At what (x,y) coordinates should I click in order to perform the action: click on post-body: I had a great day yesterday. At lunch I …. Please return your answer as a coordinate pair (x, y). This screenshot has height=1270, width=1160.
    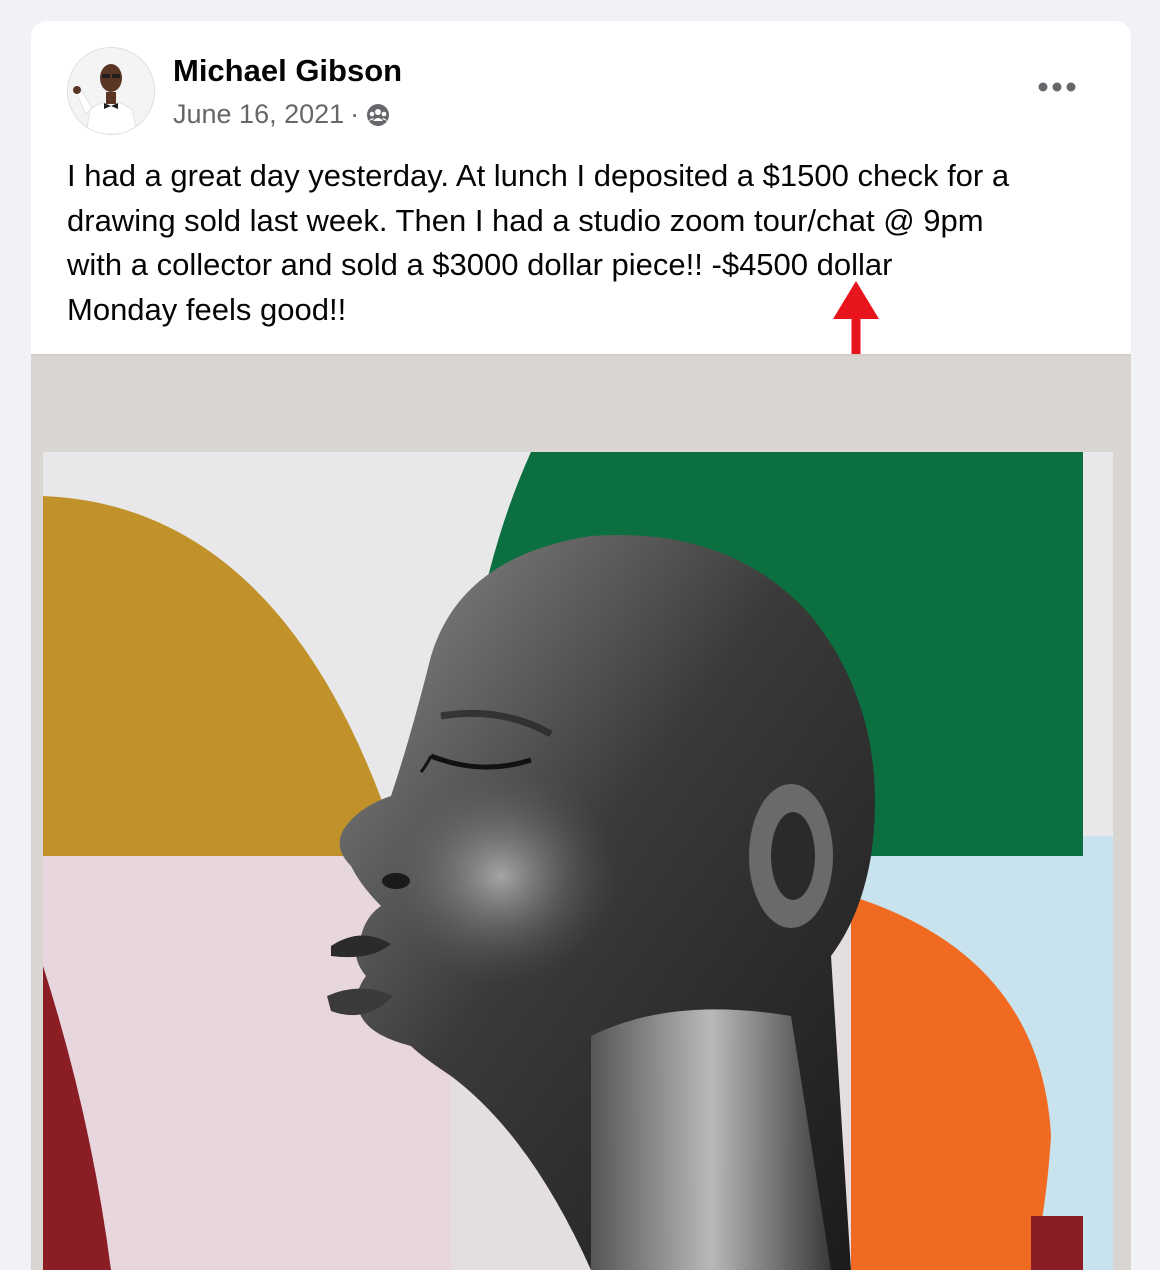
    Looking at the image, I should click on (592, 243).